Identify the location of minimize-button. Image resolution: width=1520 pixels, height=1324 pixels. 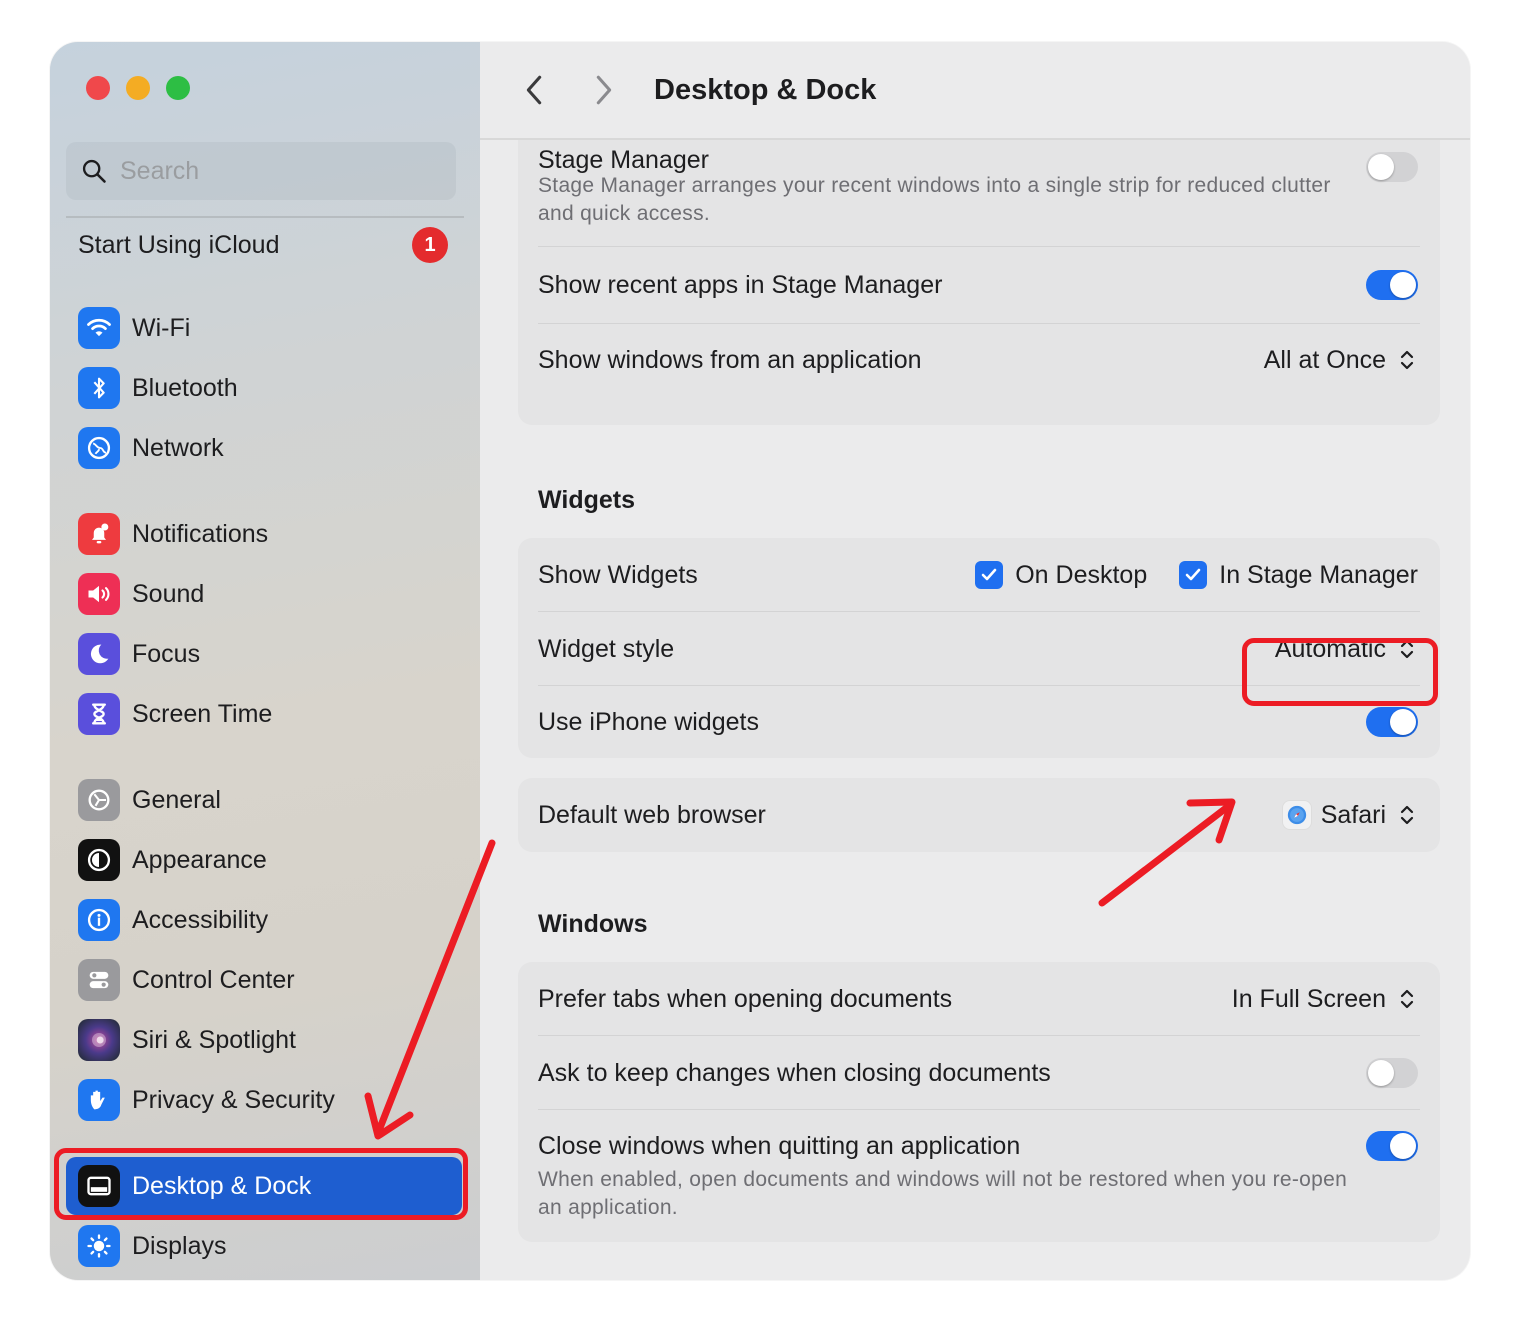
(138, 88).